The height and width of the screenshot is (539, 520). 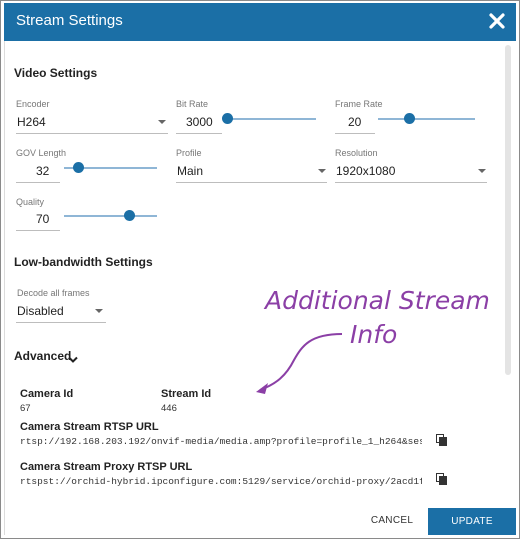 I want to click on gov-length-underline, so click(x=38, y=182).